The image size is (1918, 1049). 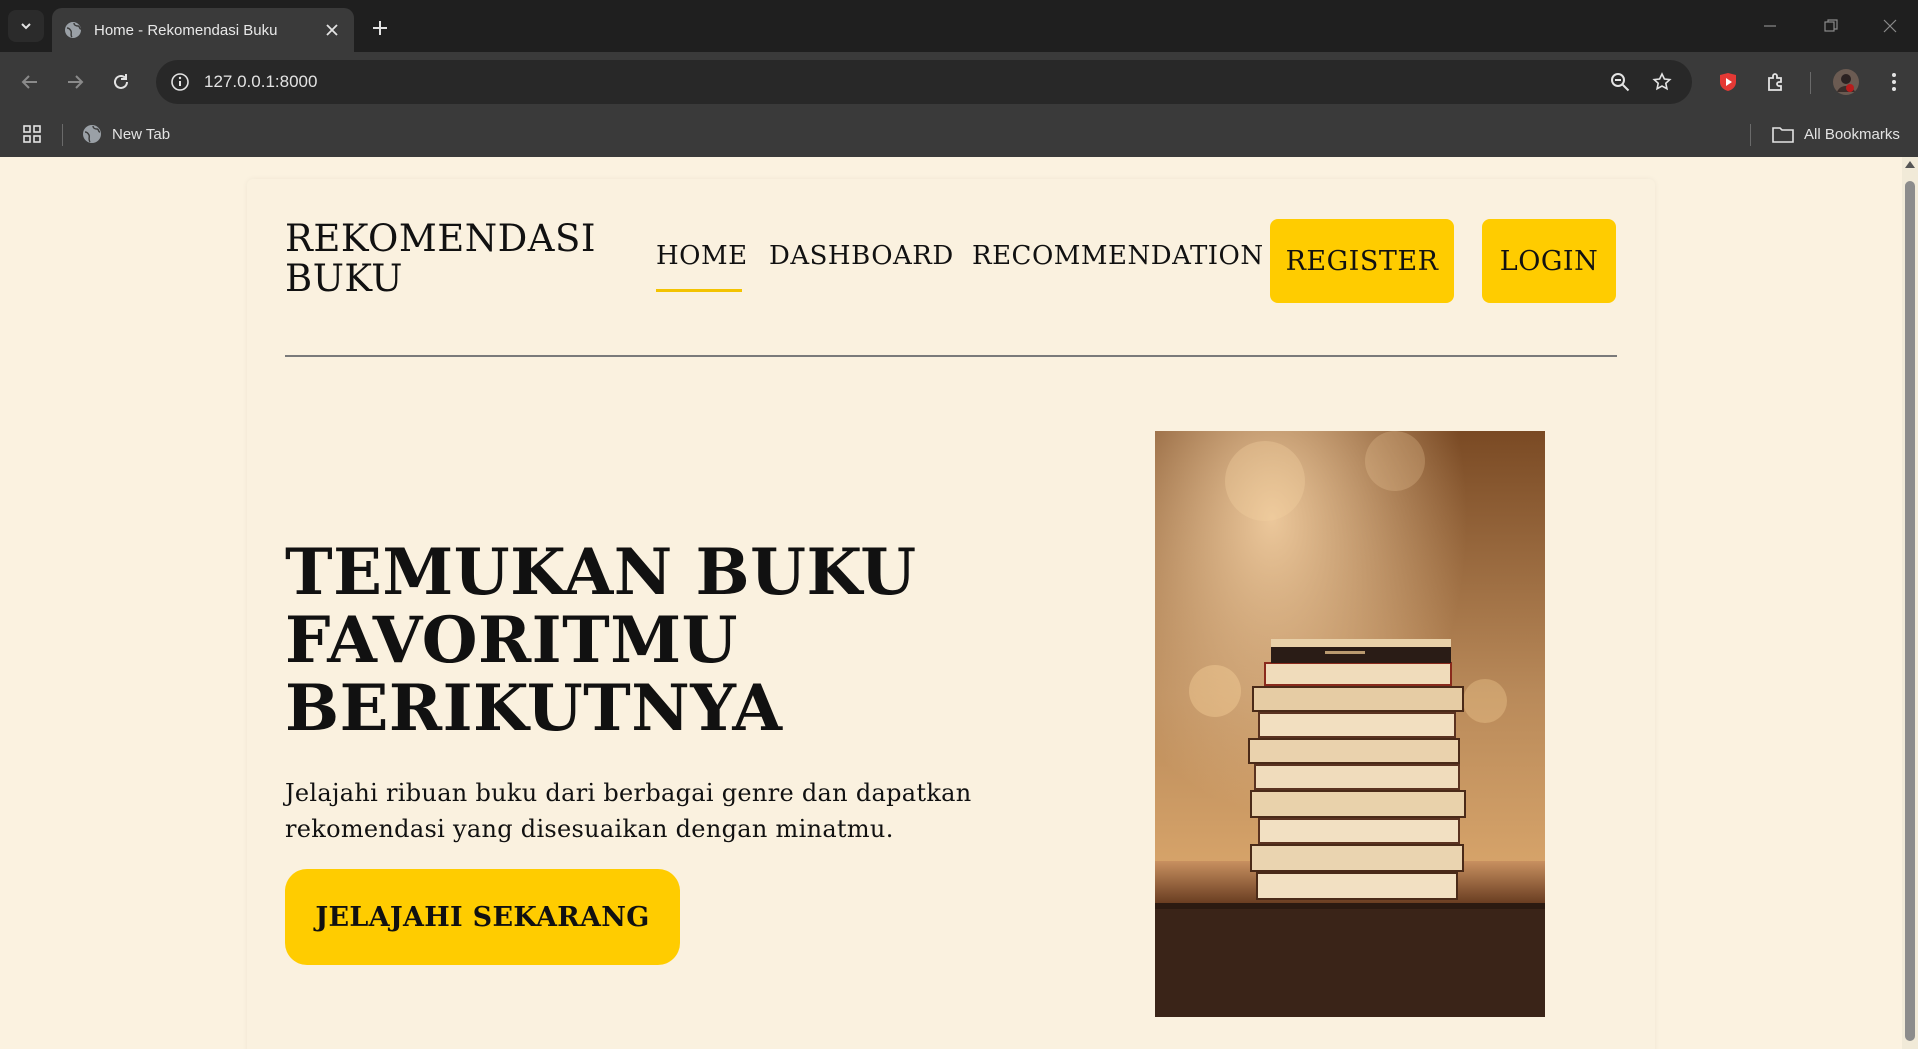 I want to click on nav-recommendation: RECOMMENDATION, so click(x=1118, y=256).